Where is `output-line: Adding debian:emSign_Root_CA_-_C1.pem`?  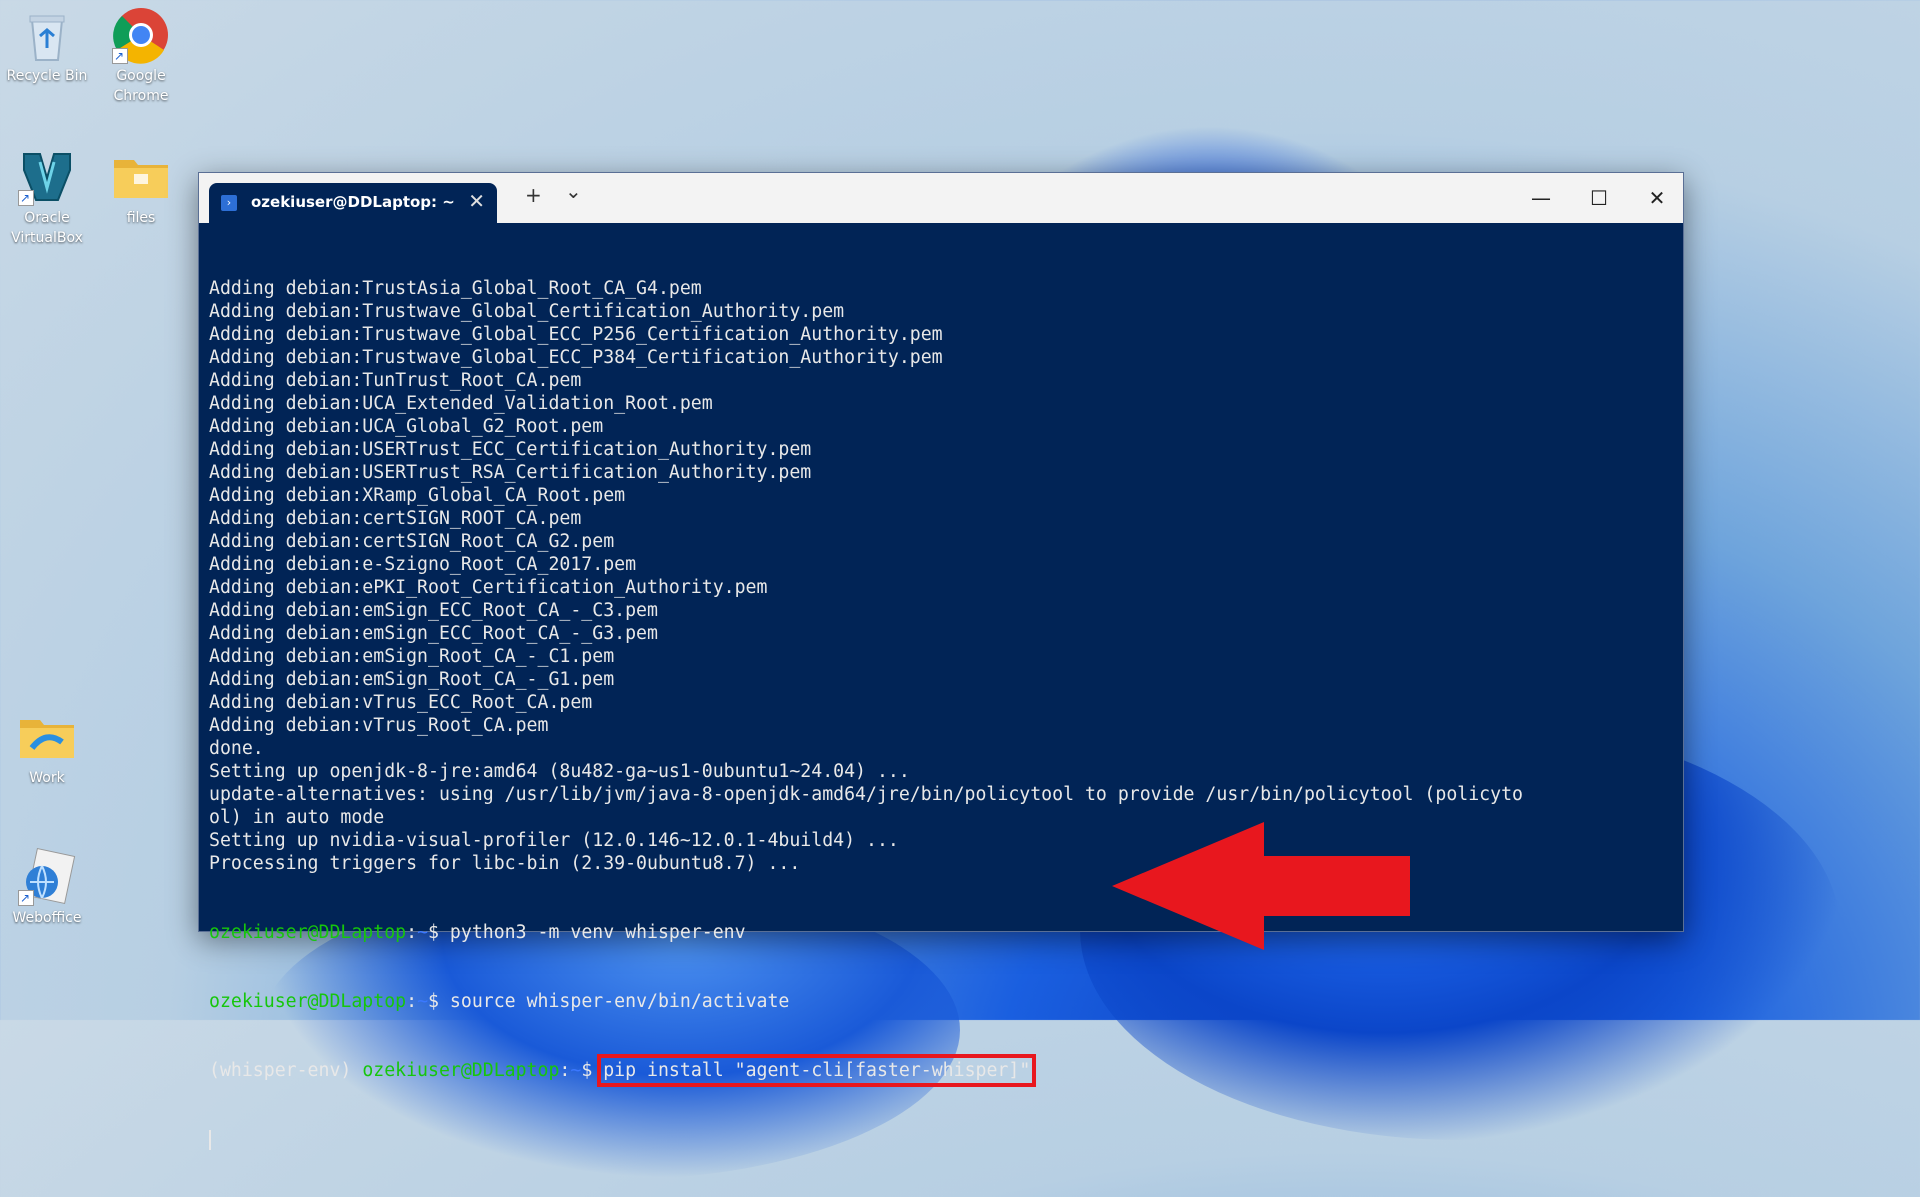 output-line: Adding debian:emSign_Root_CA_-_C1.pem is located at coordinates (412, 656).